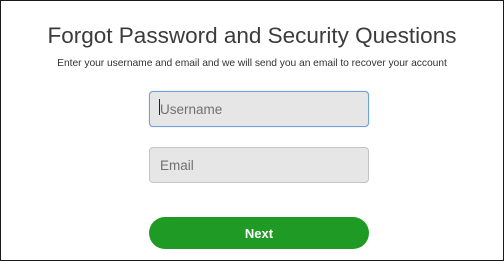  What do you see at coordinates (159, 107) in the screenshot?
I see `text-cursor` at bounding box center [159, 107].